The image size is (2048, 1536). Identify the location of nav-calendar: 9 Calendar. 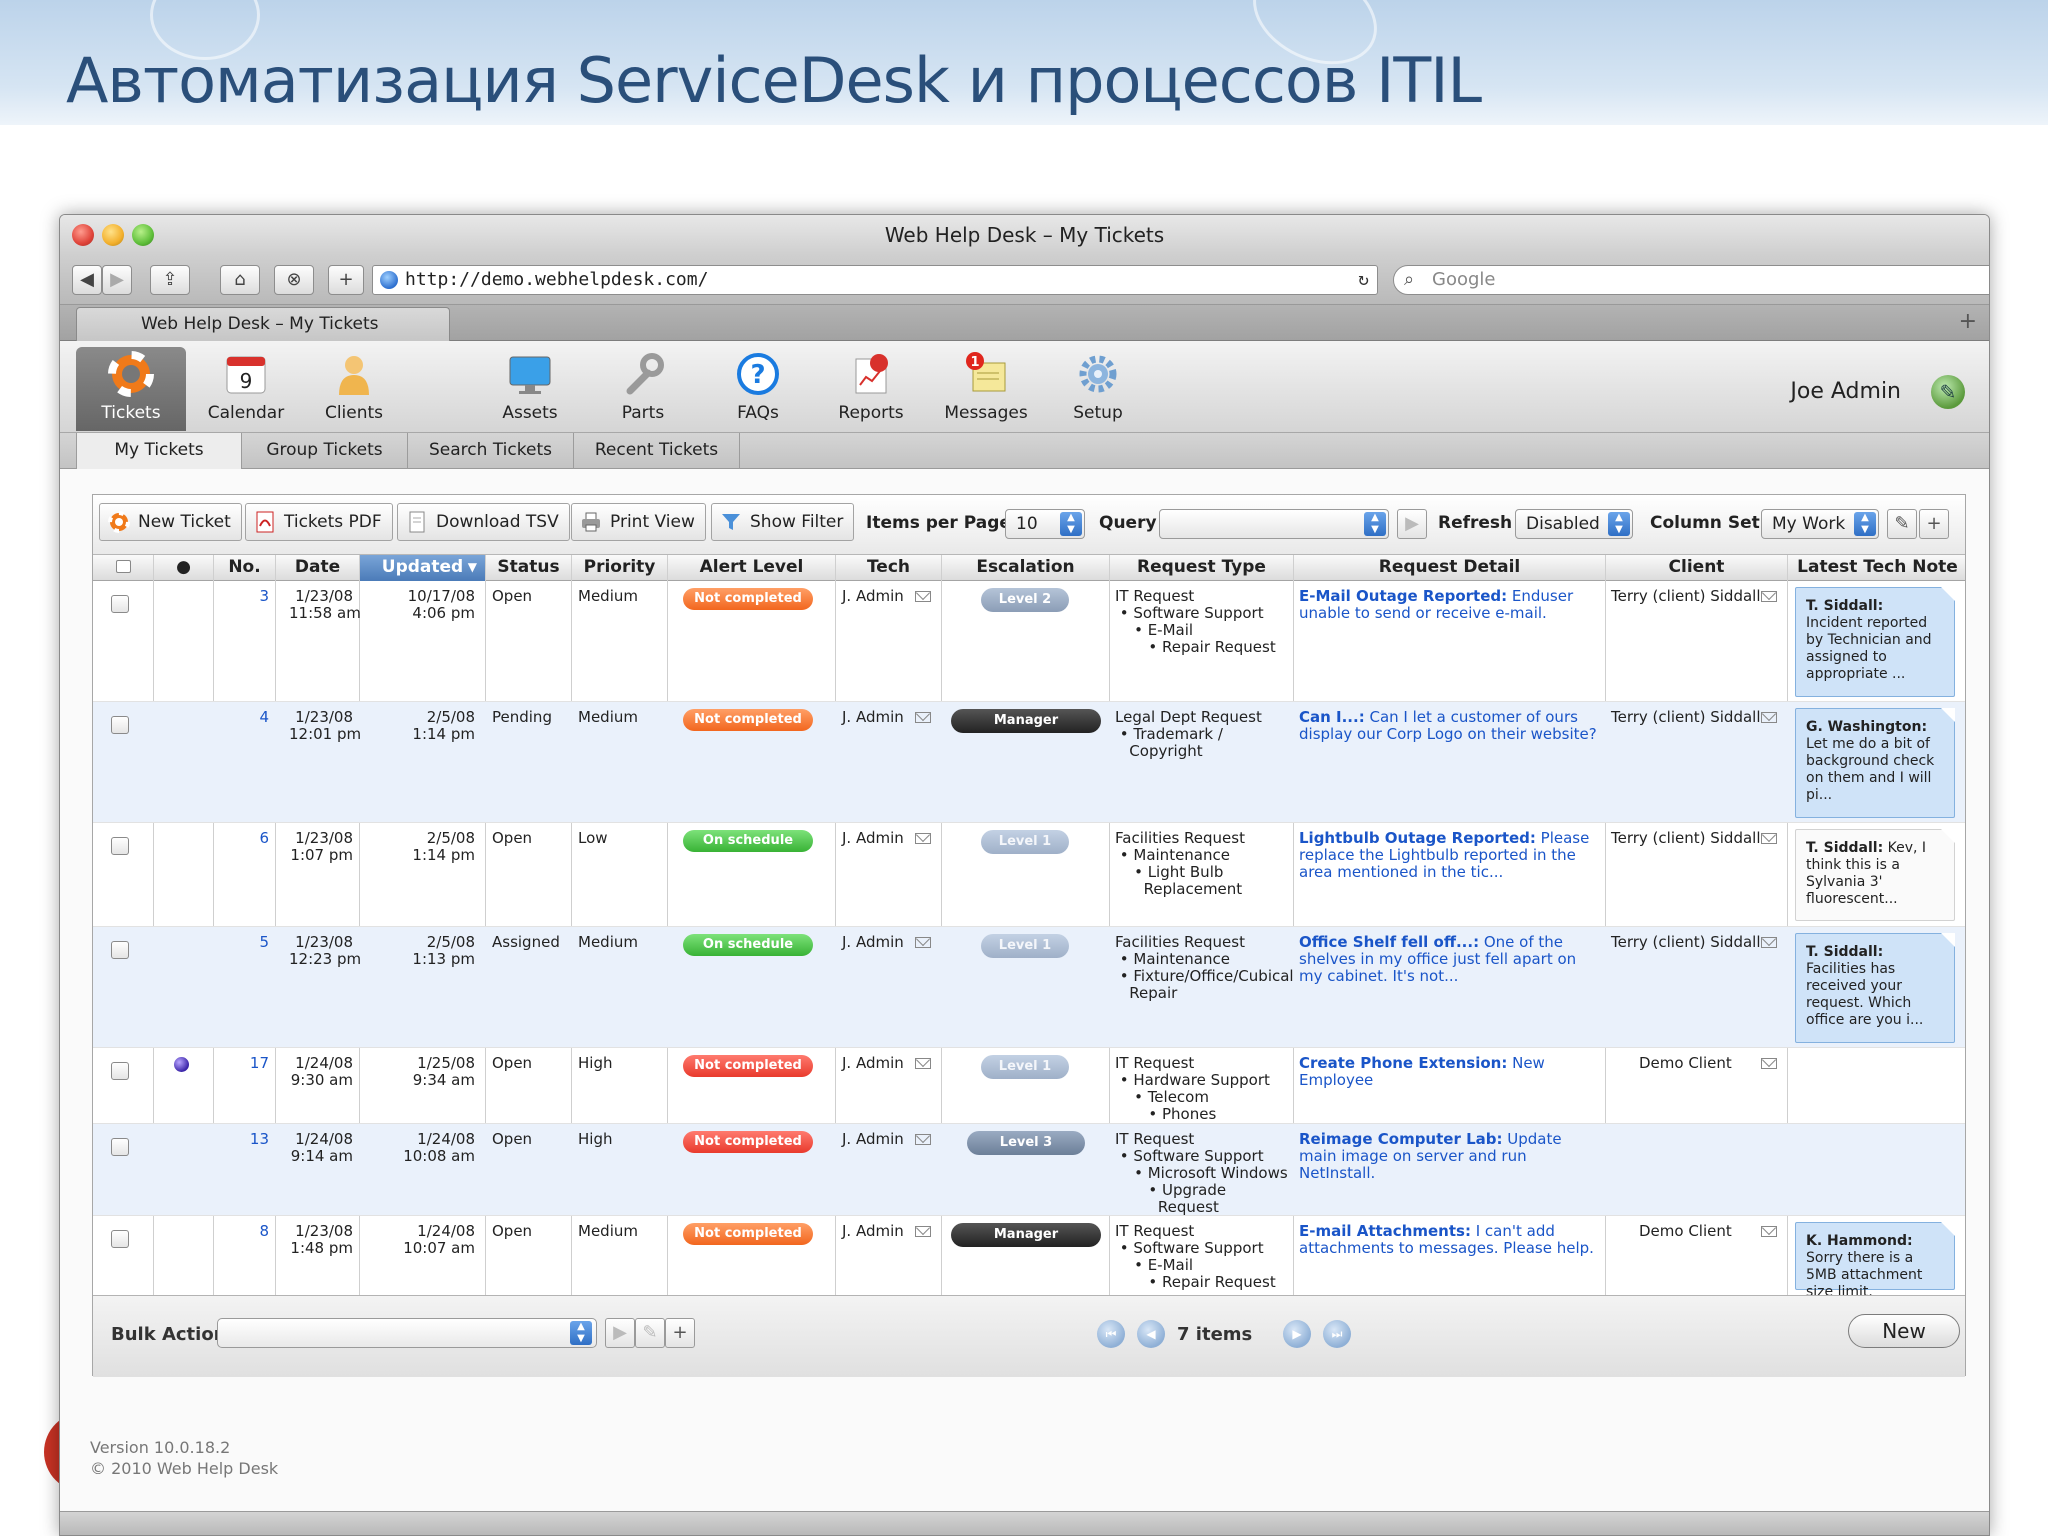
(246, 389).